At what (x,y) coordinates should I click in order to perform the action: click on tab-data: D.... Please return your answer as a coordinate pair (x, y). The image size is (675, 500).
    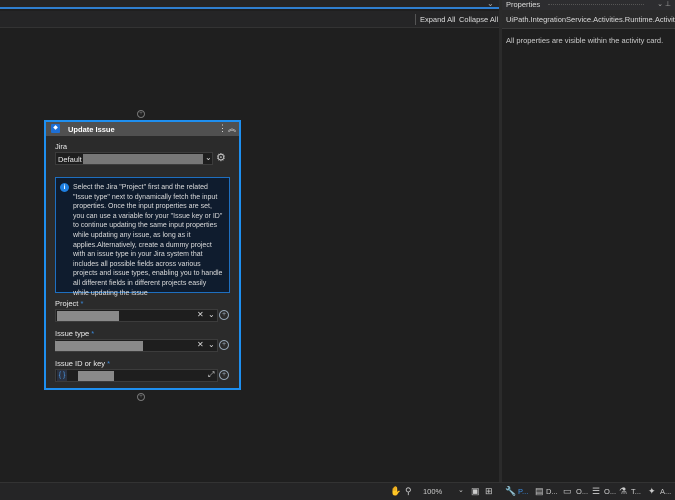
    Looking at the image, I should click on (552, 491).